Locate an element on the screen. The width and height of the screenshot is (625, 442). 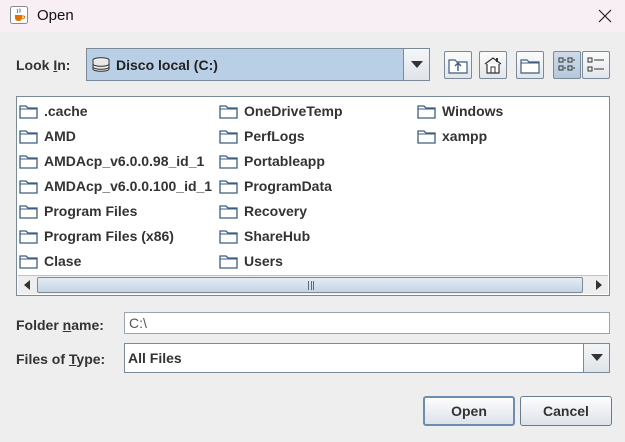
close-icon is located at coordinates (605, 16).